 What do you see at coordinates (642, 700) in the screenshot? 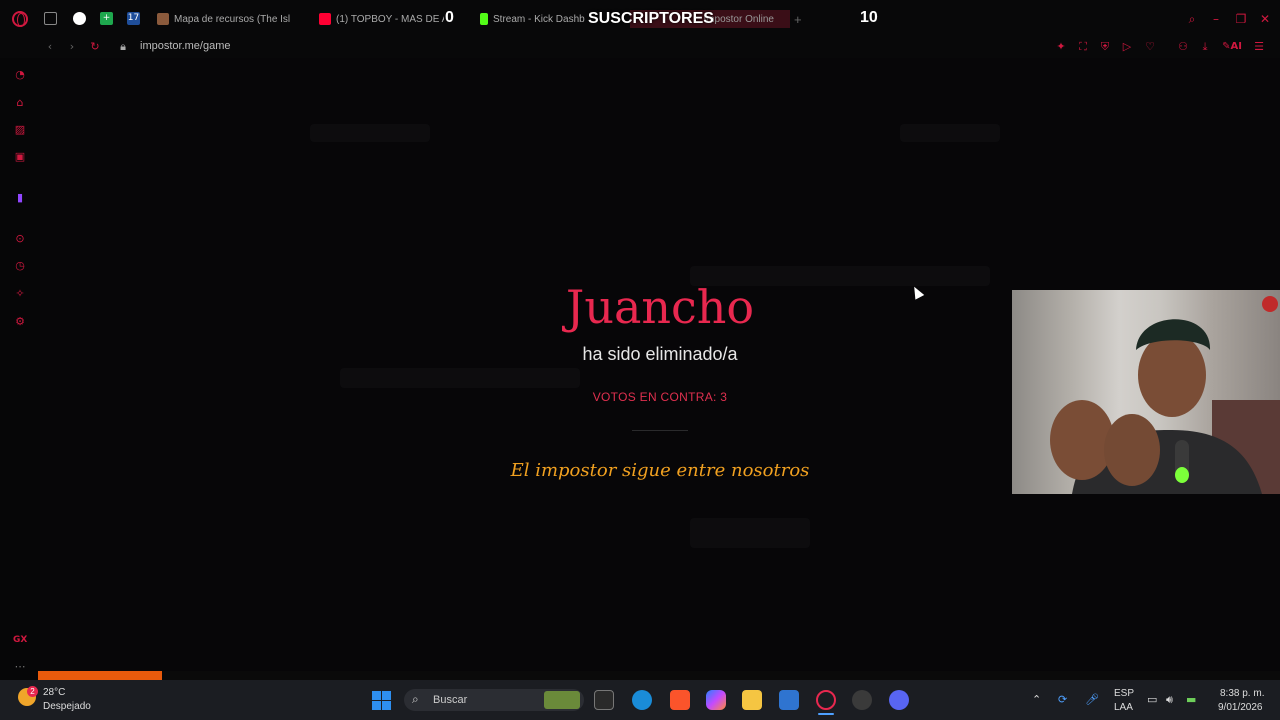
I see `edge-icon` at bounding box center [642, 700].